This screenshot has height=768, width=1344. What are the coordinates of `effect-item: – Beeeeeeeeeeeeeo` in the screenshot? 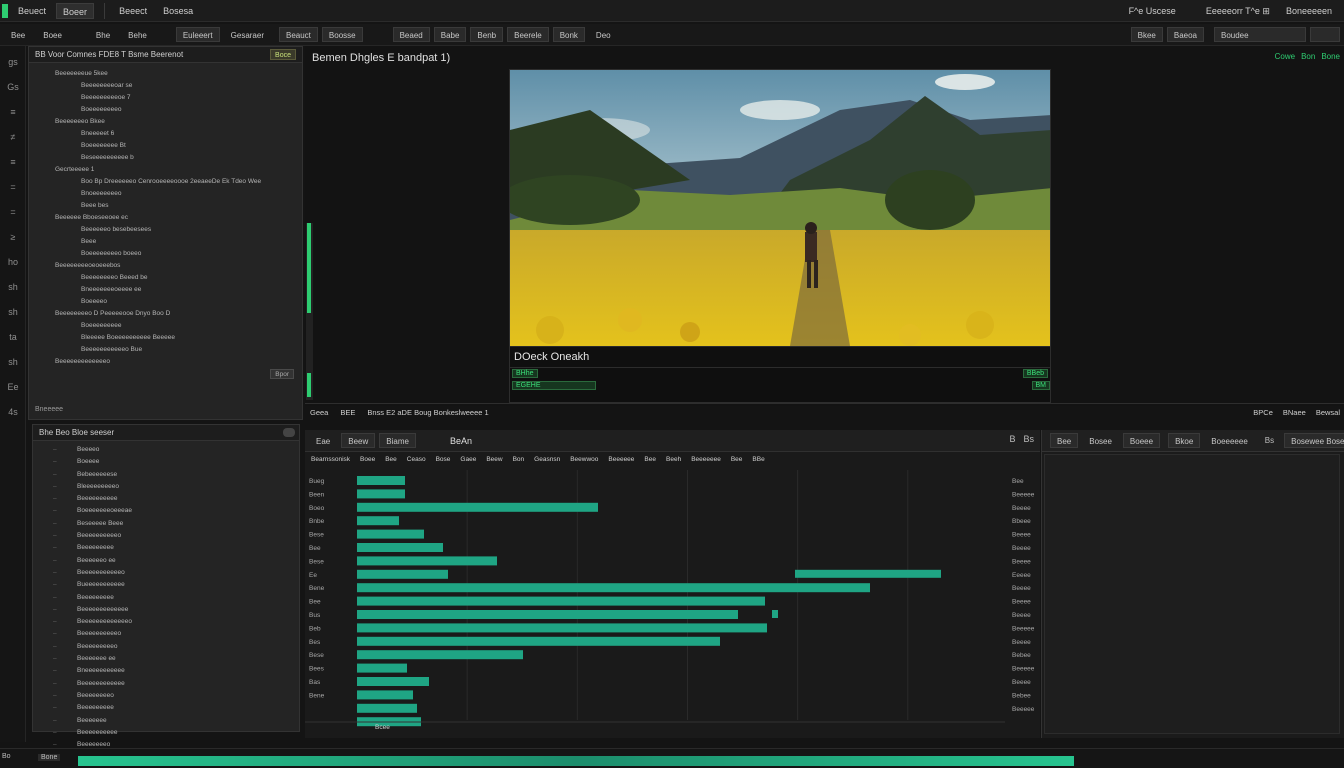 It's located at (171, 622).